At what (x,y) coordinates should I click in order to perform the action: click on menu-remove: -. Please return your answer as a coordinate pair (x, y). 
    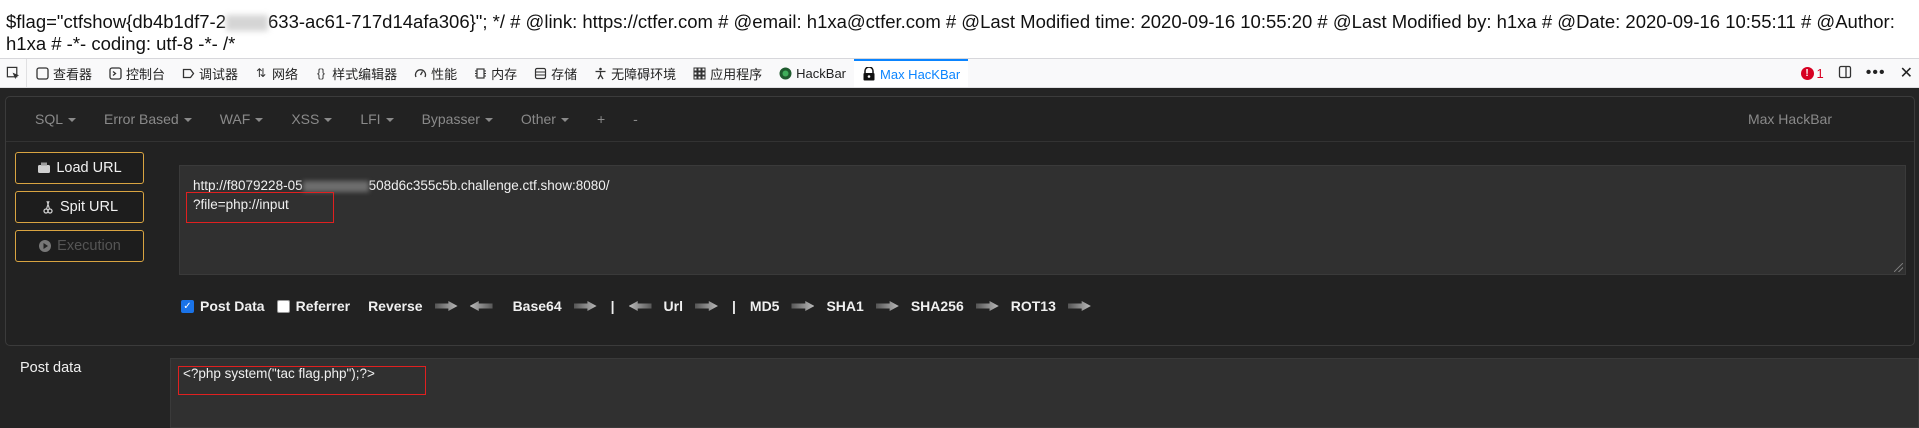
    Looking at the image, I should click on (635, 119).